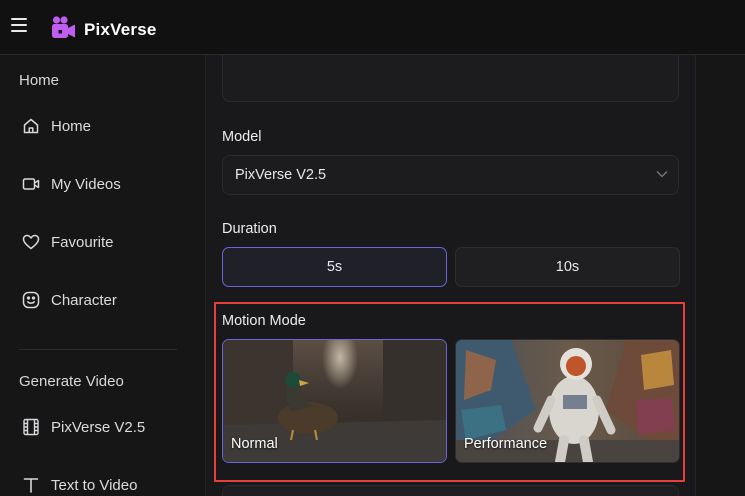 Image resolution: width=745 pixels, height=496 pixels. I want to click on sidebar-item-label: Text to Video, so click(94, 485).